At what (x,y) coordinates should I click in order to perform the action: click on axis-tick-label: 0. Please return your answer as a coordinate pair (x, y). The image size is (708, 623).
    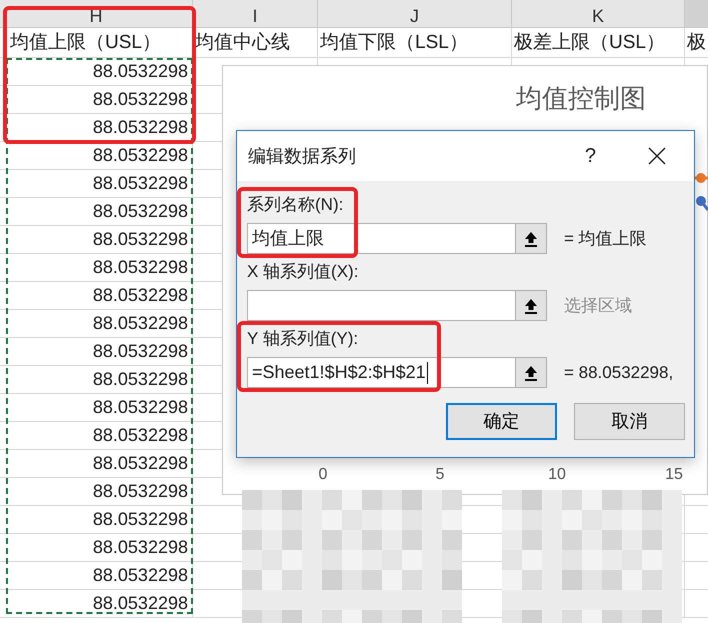
    Looking at the image, I should click on (323, 474).